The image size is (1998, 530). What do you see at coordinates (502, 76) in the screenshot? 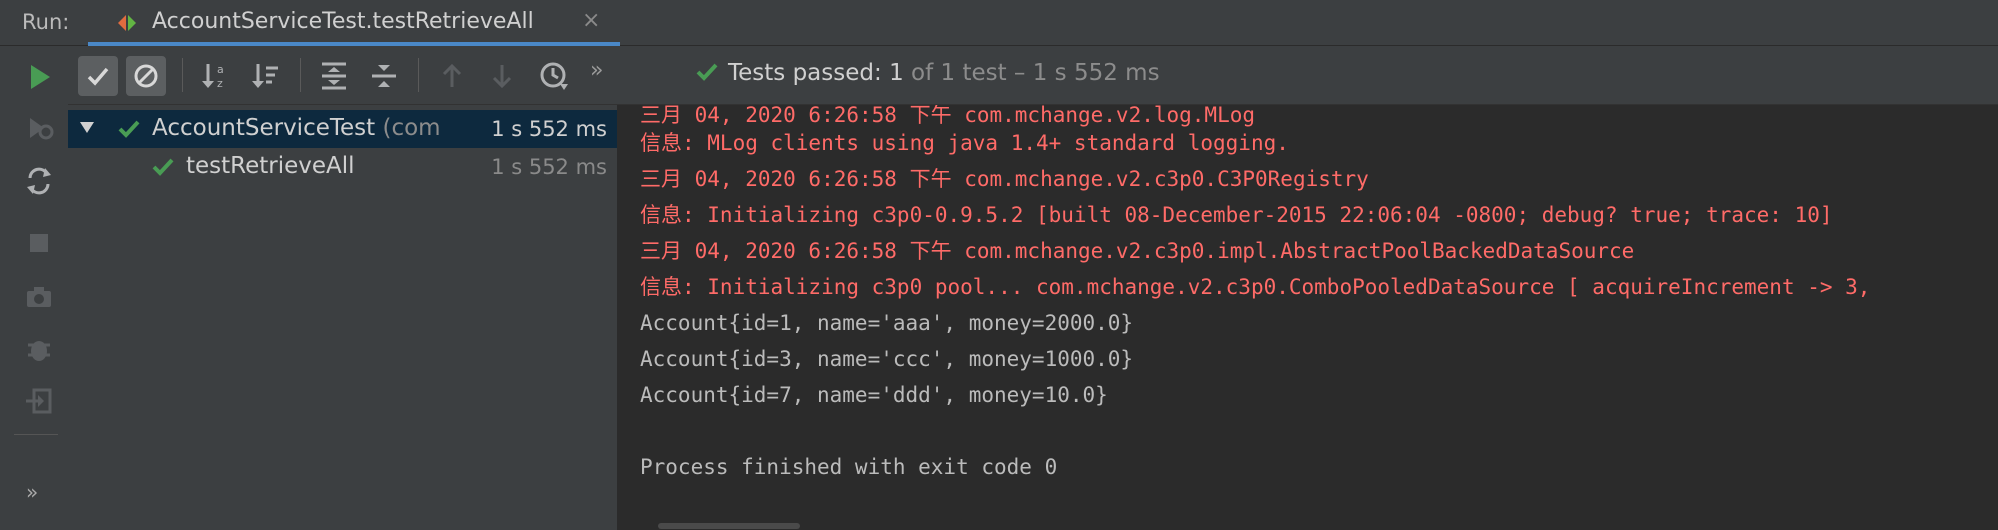
I see `next-failed-test-icon` at bounding box center [502, 76].